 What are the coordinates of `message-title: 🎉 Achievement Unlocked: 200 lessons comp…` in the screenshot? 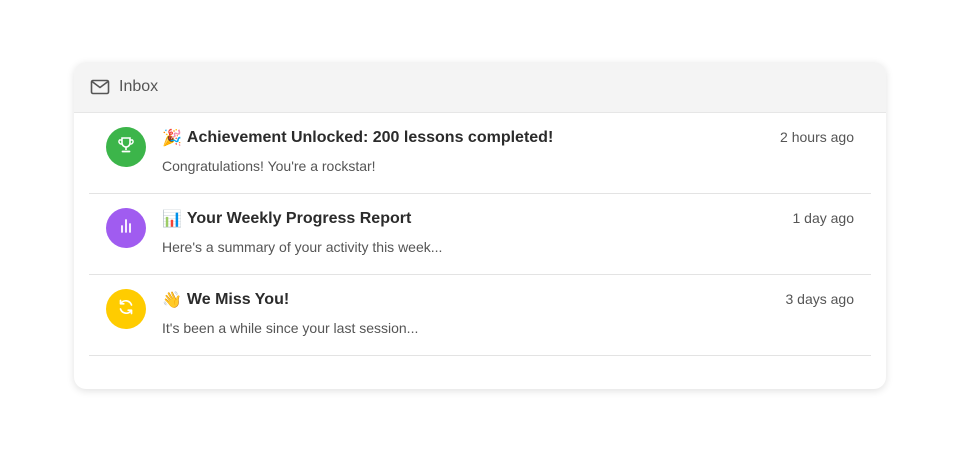 It's located at (357, 138).